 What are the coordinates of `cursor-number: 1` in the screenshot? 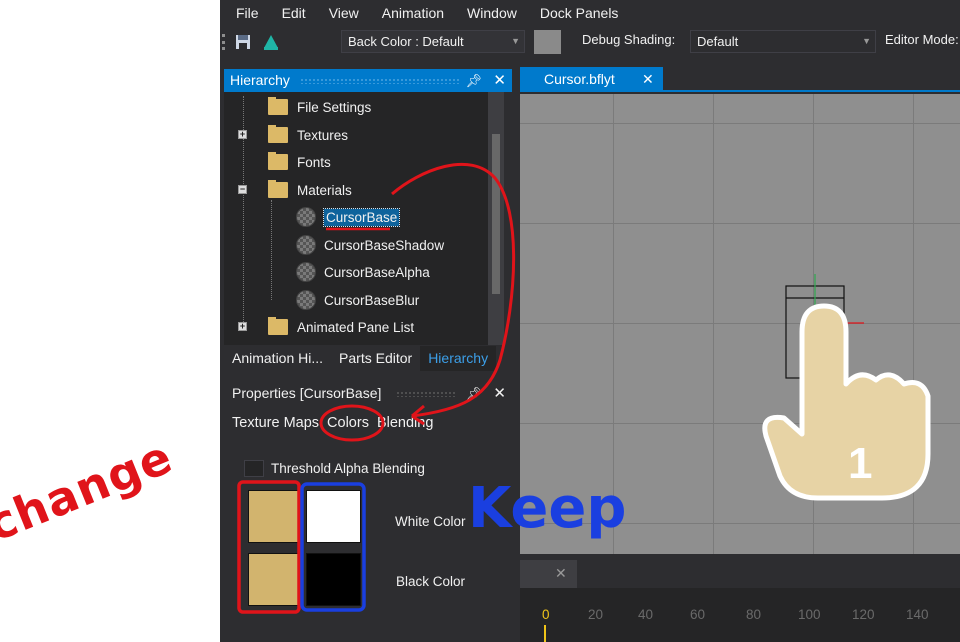 It's located at (860, 463).